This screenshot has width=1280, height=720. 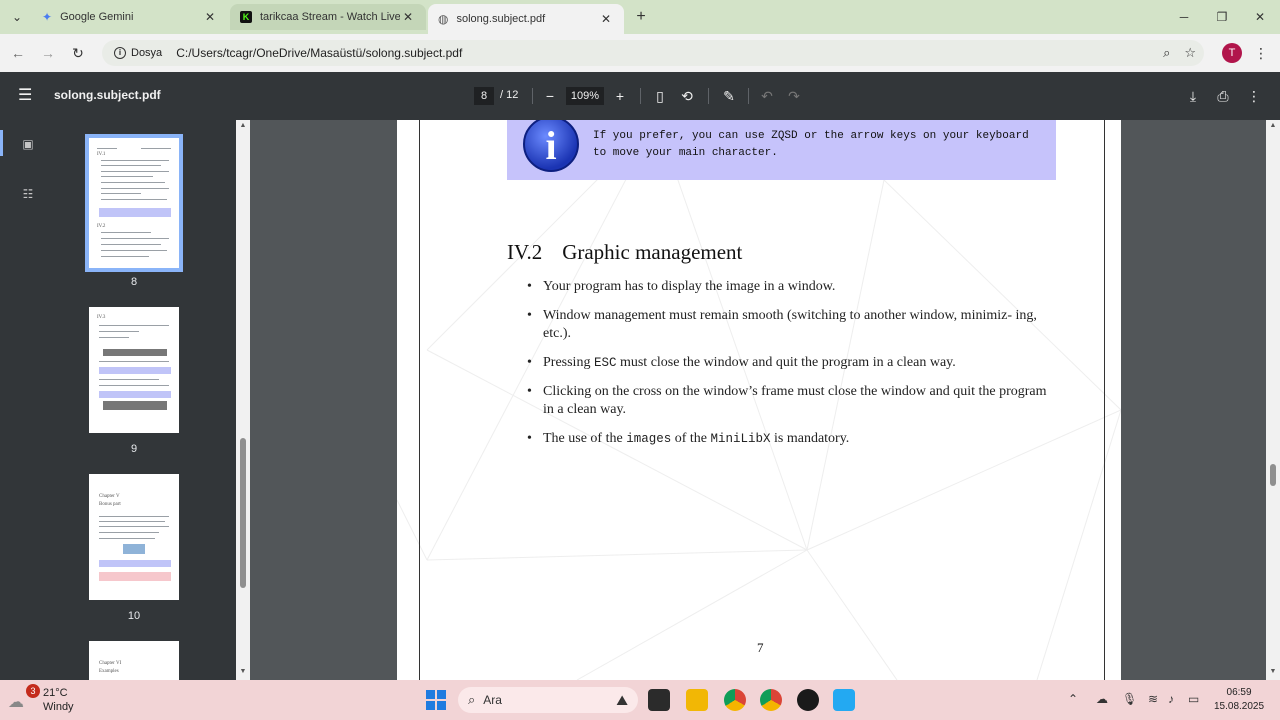 I want to click on tab-kick-stream: K tarikcaa Stream - Watch Live on ✕, so click(x=328, y=17).